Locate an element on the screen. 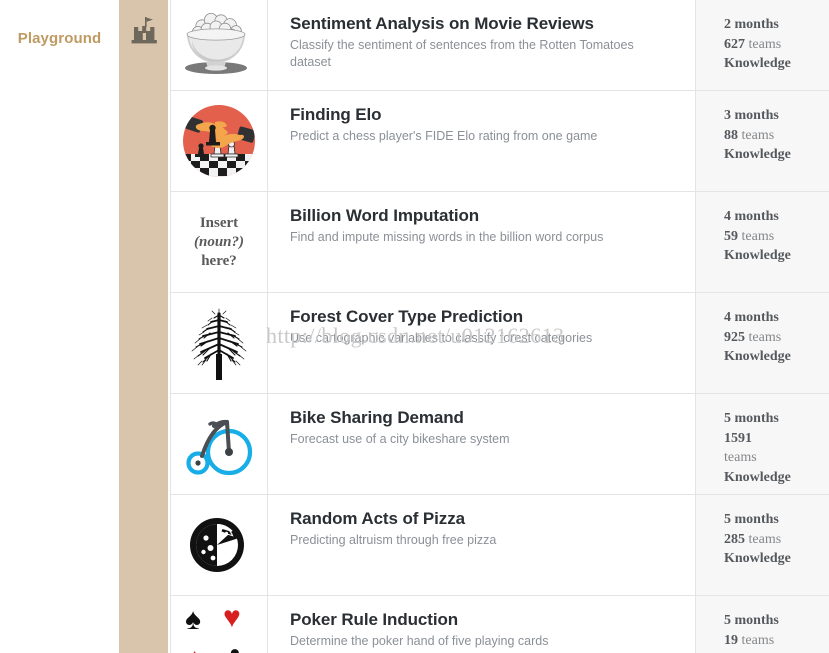 The width and height of the screenshot is (829, 653). competition-description: Predicting altruism through free pizza is located at coordinates (393, 540).